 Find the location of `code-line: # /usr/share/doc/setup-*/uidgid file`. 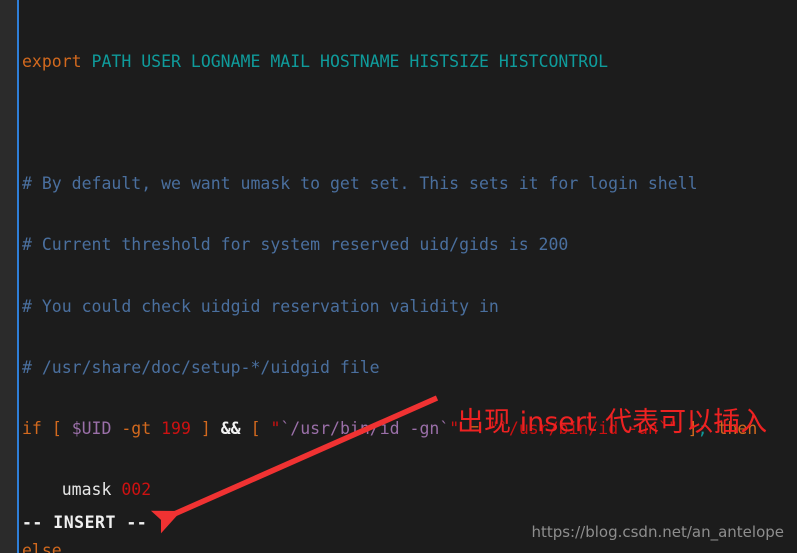

code-line: # /usr/share/doc/setup-*/uidgid file is located at coordinates (201, 367).